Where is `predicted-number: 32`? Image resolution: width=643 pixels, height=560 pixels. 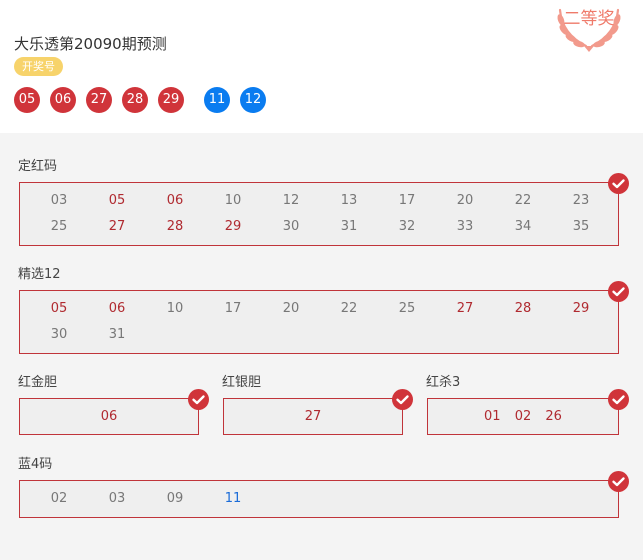 predicted-number: 32 is located at coordinates (407, 226).